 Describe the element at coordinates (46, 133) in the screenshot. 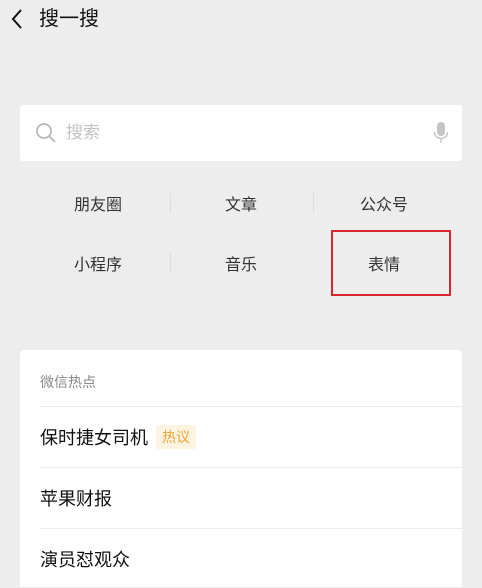

I see `search-icon` at that location.